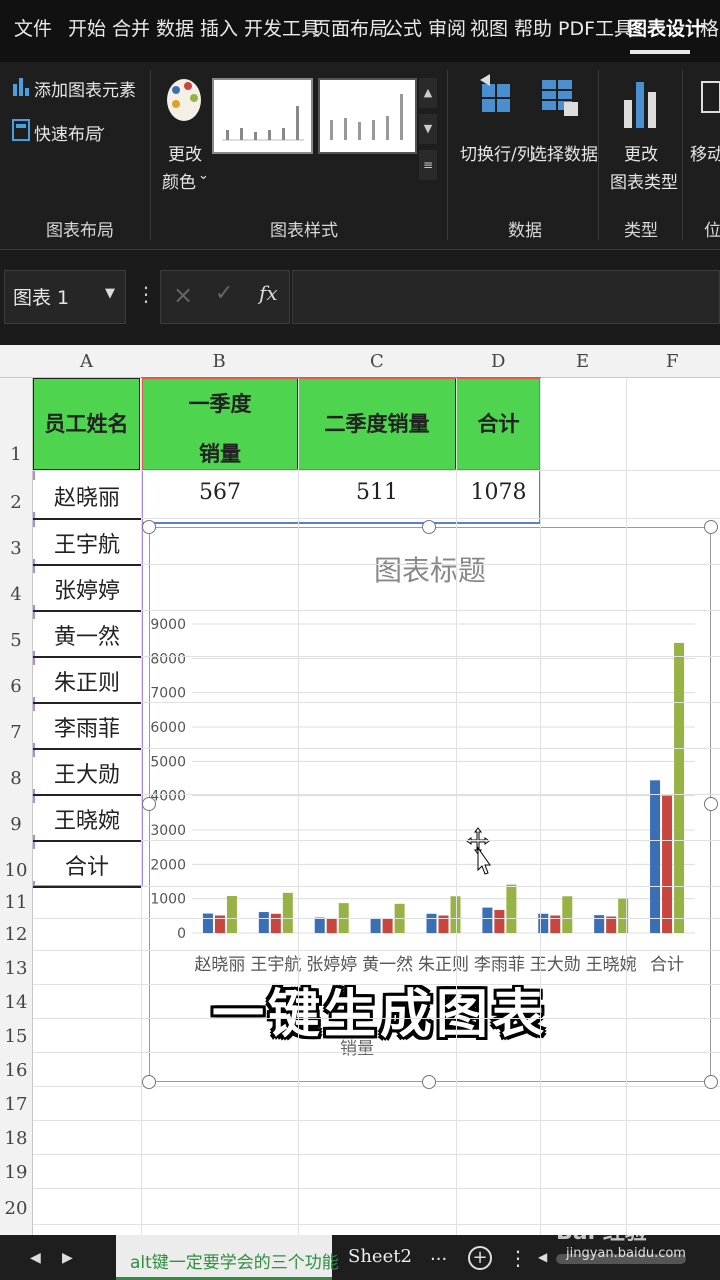 The image size is (720, 1280). Describe the element at coordinates (185, 152) in the screenshot. I see `change-colors-button: 更改` at that location.